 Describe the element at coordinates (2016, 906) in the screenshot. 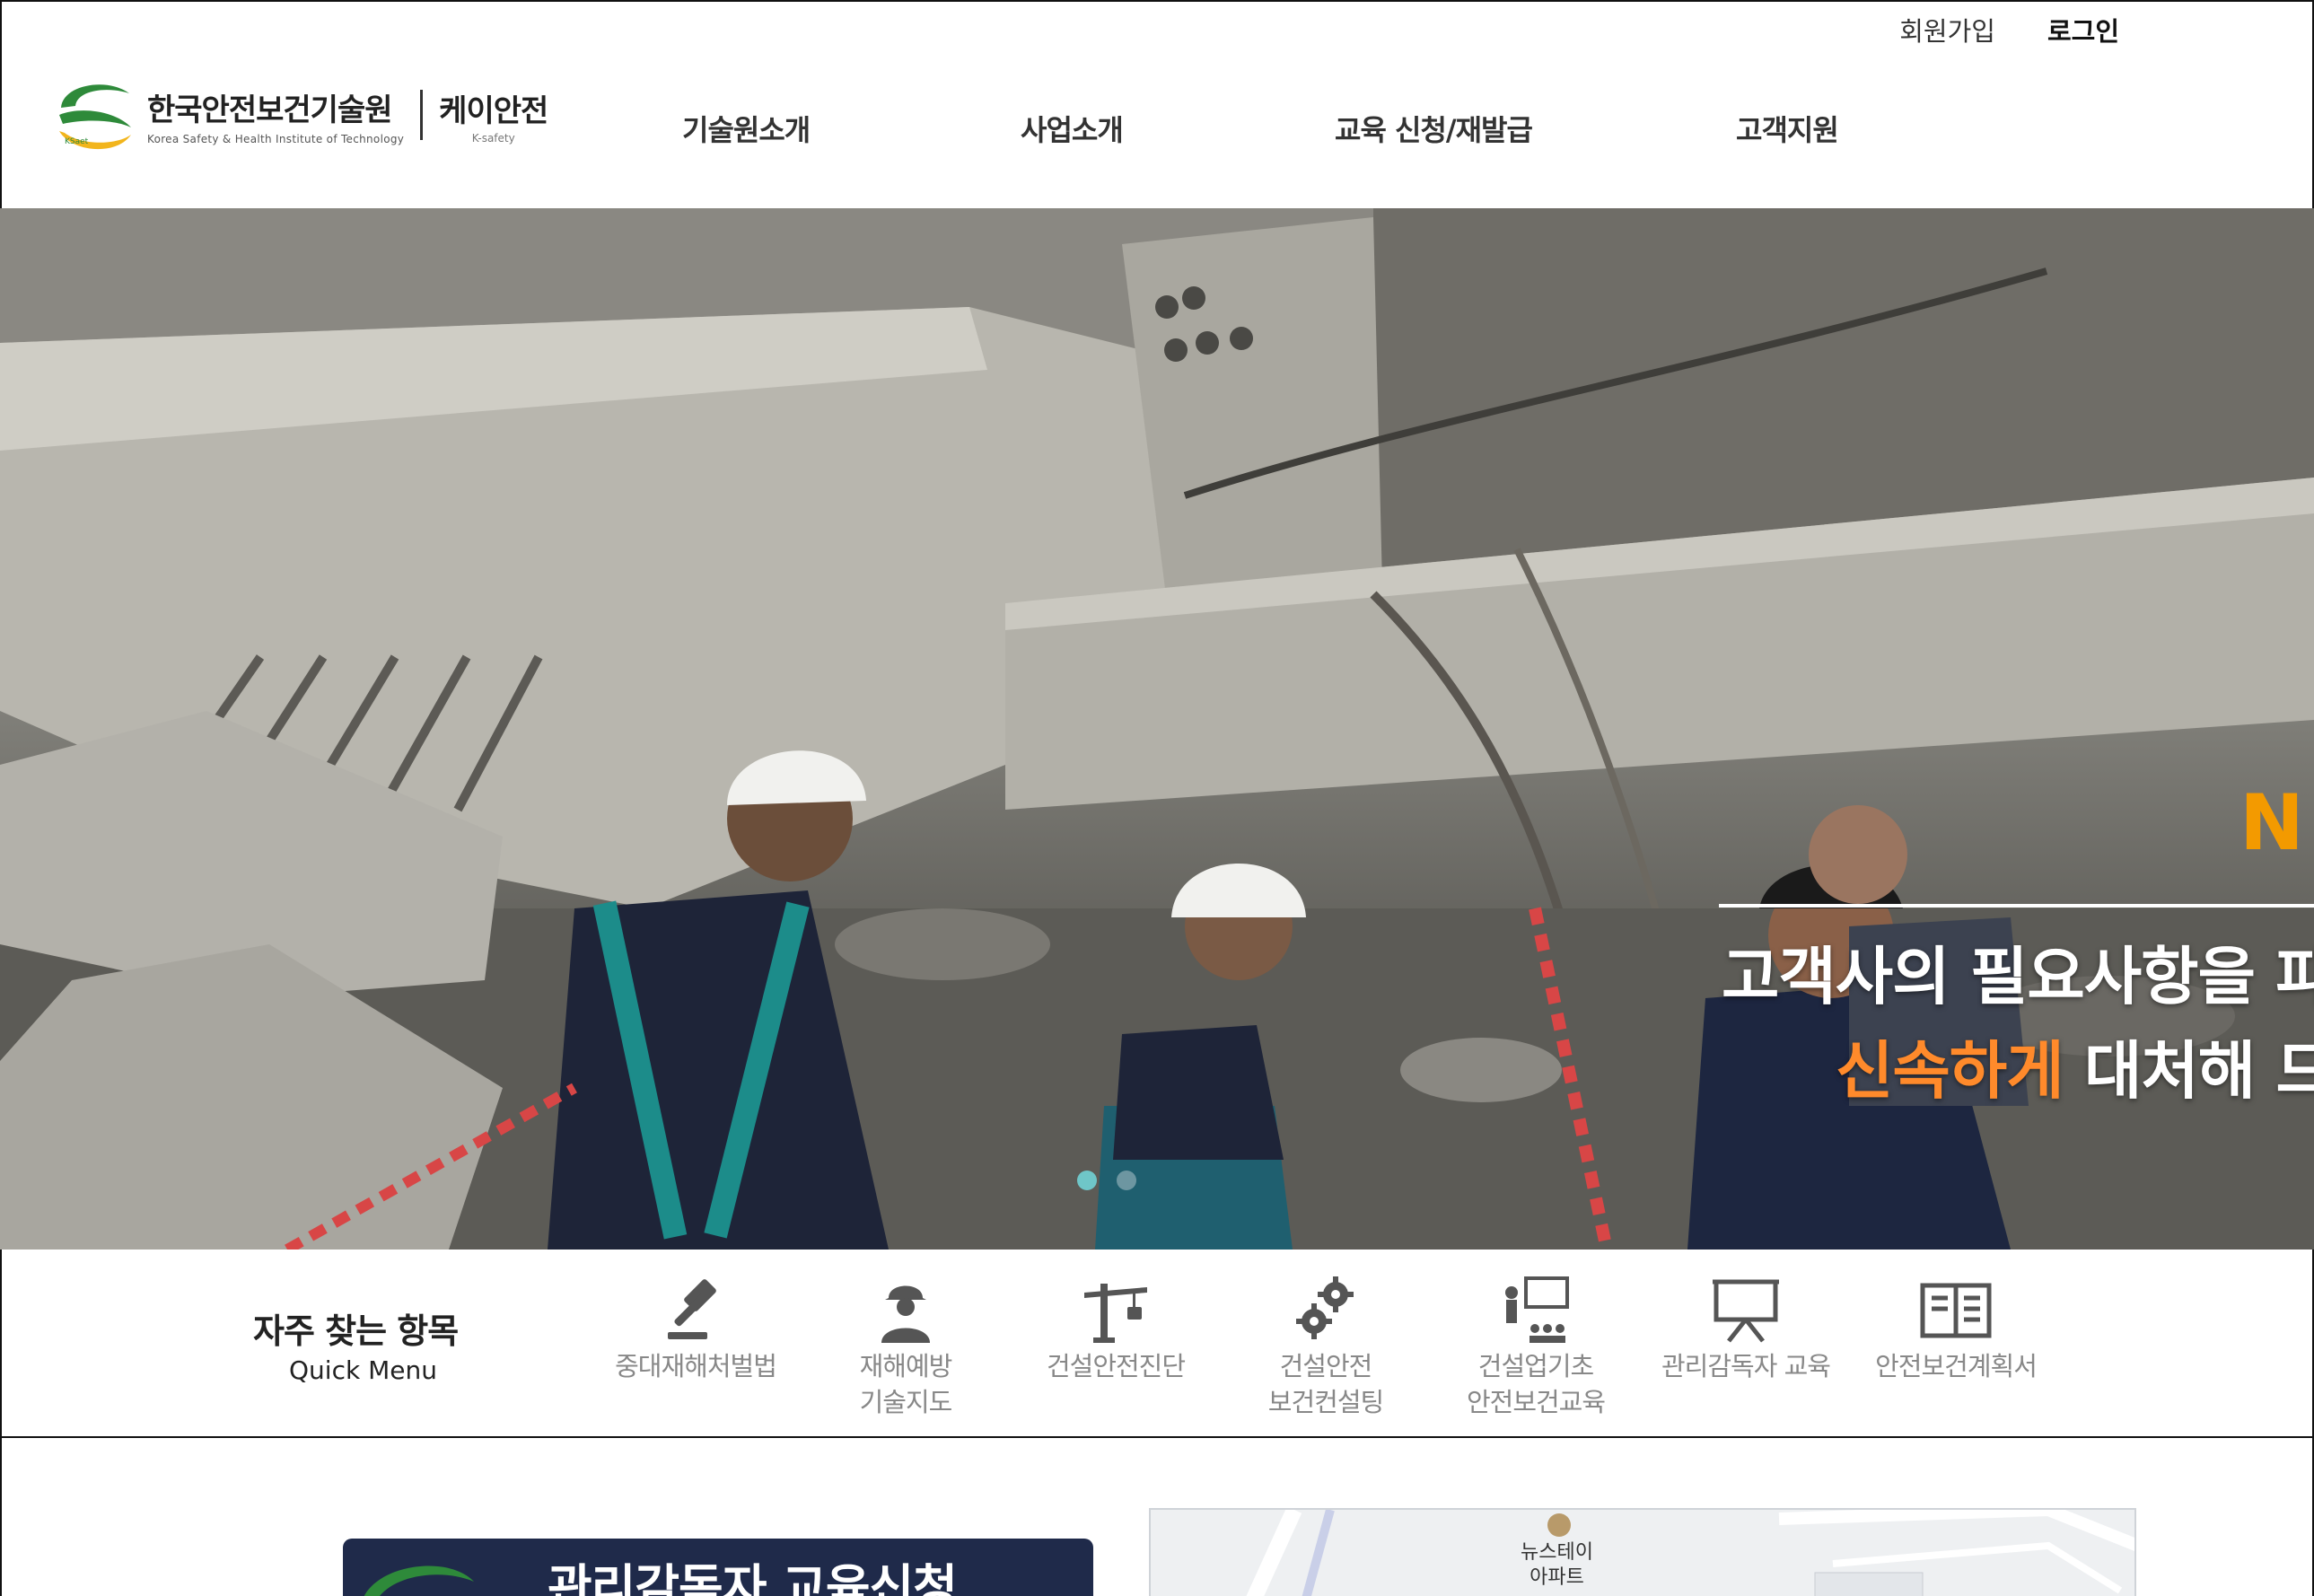

I see `hero-divider-line` at that location.